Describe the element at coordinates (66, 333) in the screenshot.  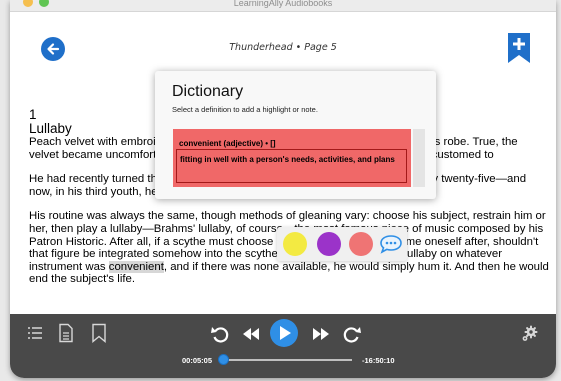
I see `document-icon` at that location.